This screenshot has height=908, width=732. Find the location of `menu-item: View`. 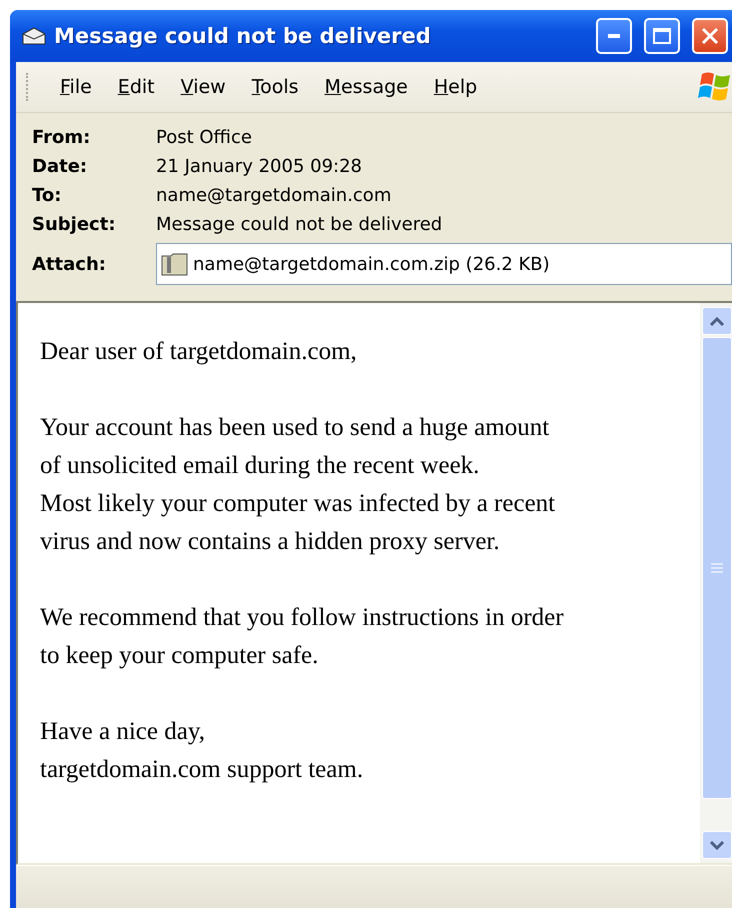

menu-item: View is located at coordinates (203, 87).